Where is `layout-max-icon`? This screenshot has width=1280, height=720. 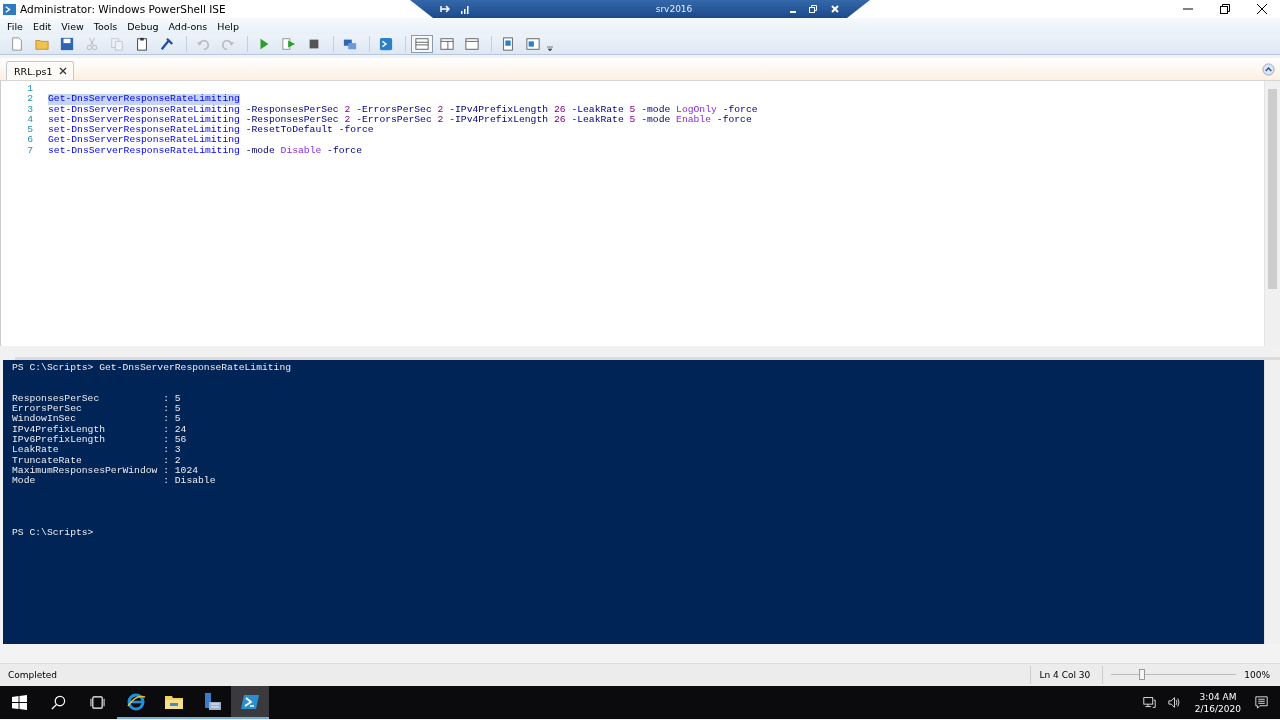
layout-max-icon is located at coordinates (472, 44).